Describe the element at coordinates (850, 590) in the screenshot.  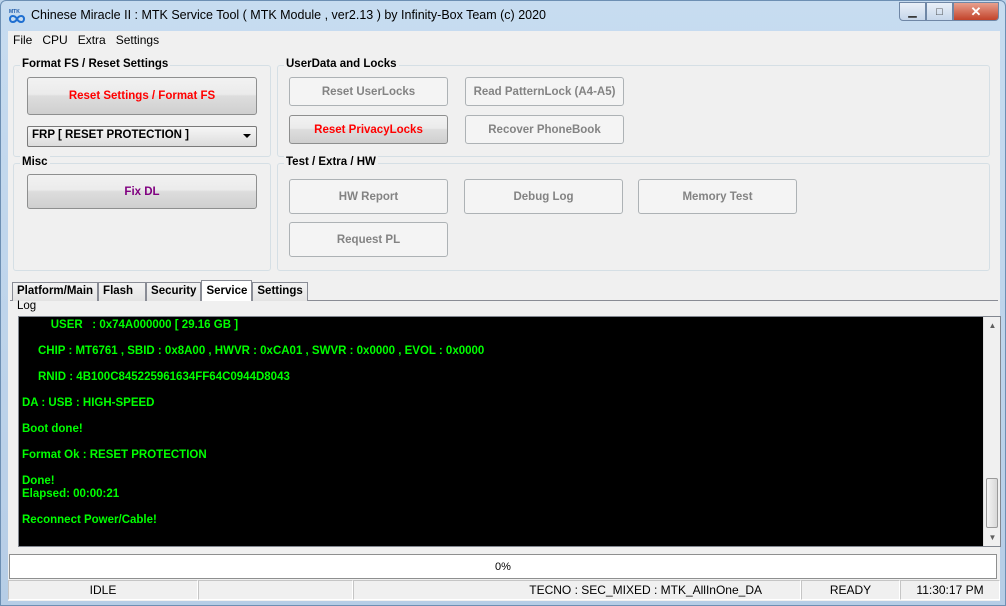
I see `status-ready: READY` at that location.